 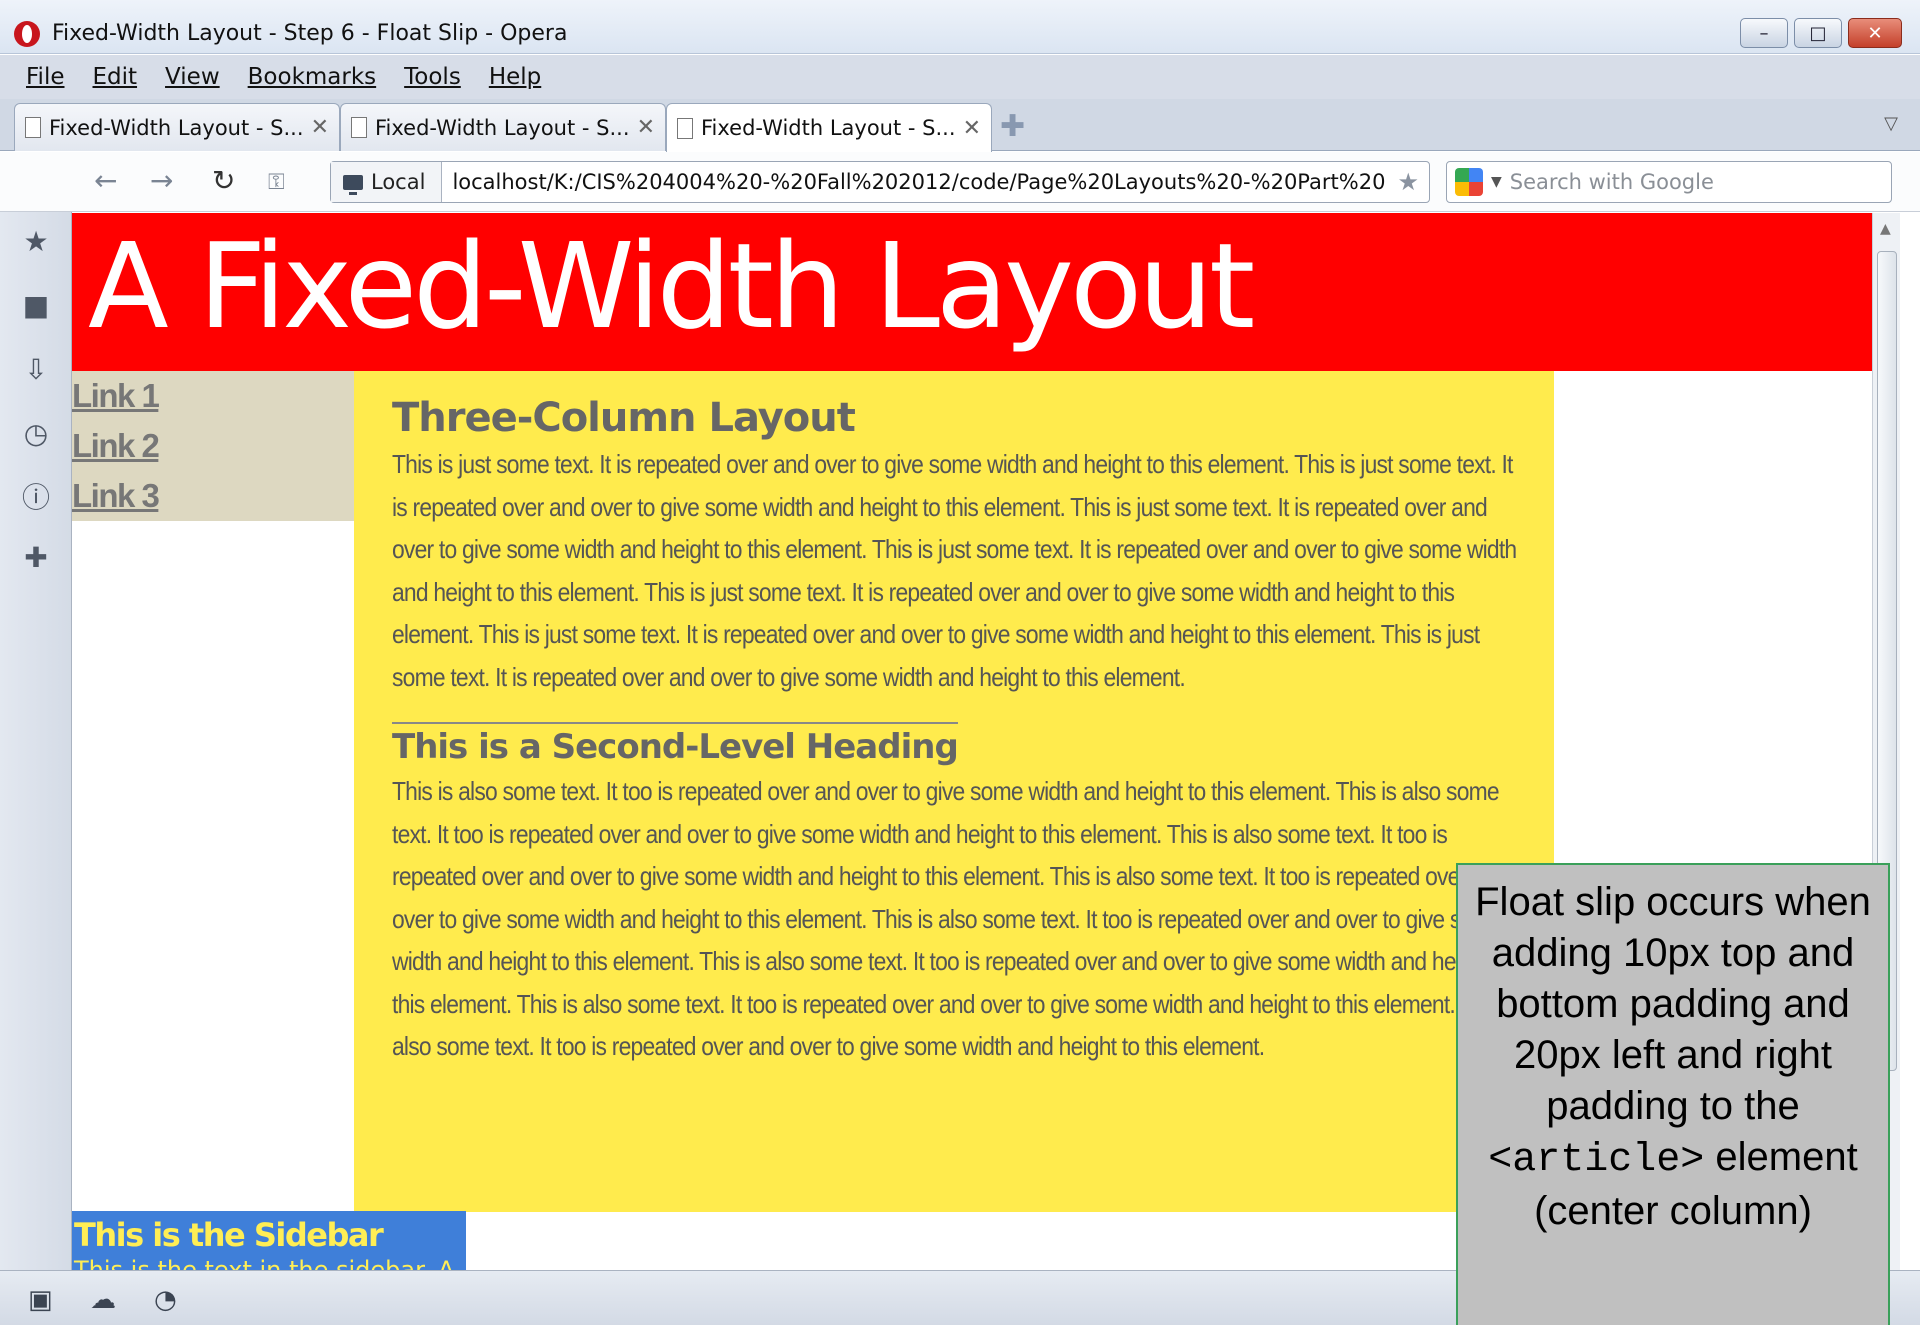 I want to click on bookmark-star-icon: ★, so click(x=1408, y=182).